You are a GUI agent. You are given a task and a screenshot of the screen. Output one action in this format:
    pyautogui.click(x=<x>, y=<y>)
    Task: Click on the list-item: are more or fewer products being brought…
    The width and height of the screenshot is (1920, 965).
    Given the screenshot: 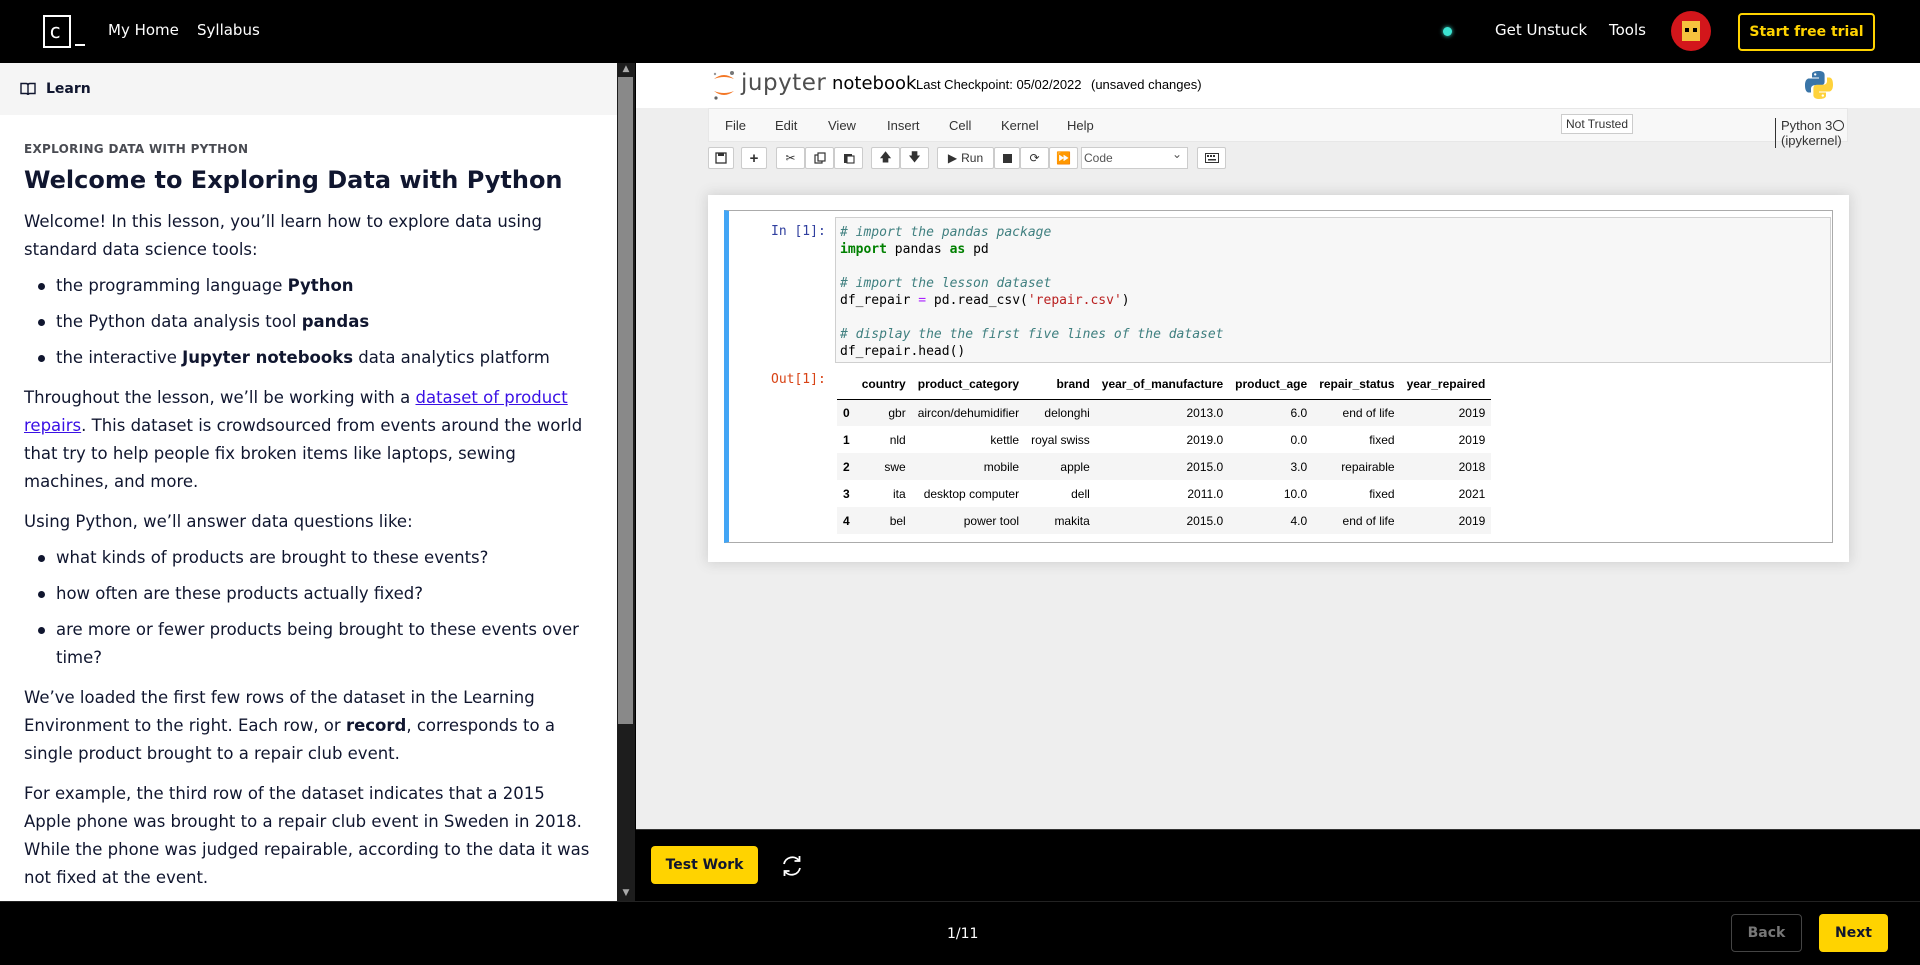 What is the action you would take?
    pyautogui.click(x=308, y=644)
    